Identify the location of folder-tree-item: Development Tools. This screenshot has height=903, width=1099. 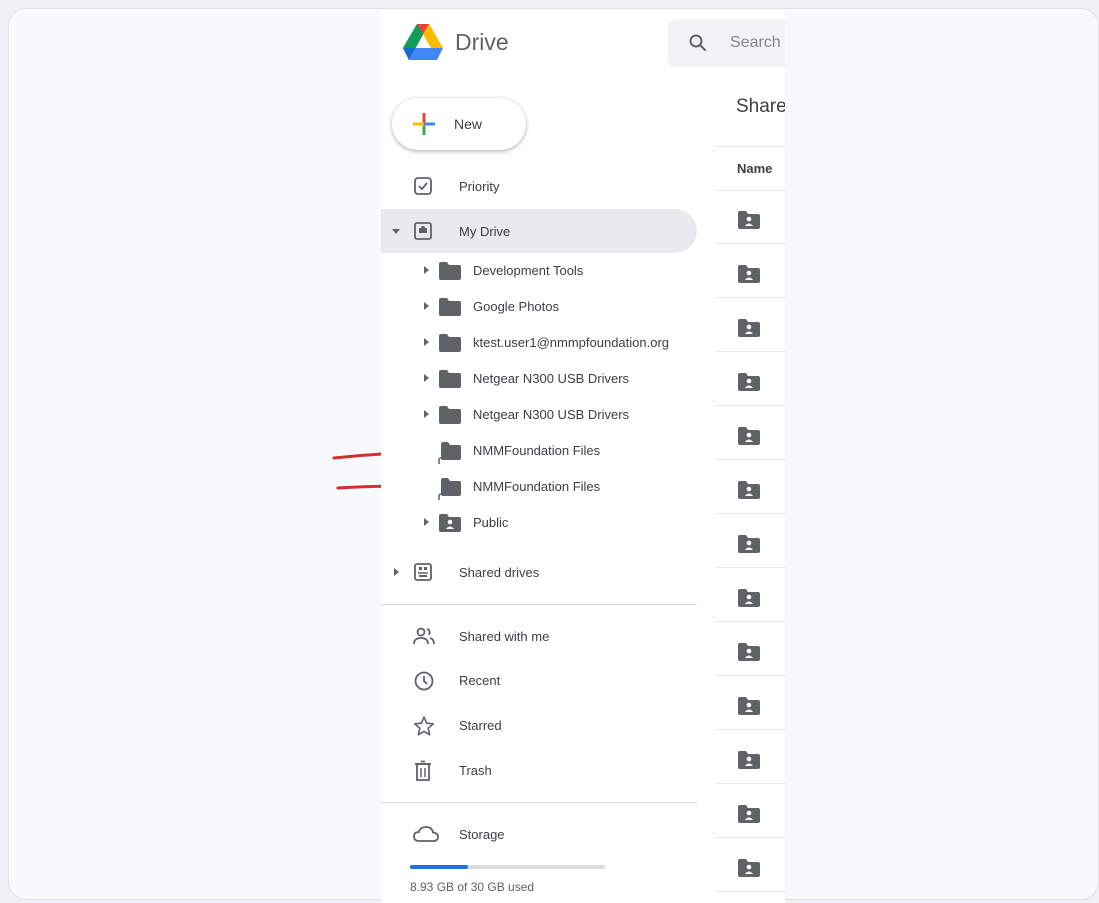
(539, 271).